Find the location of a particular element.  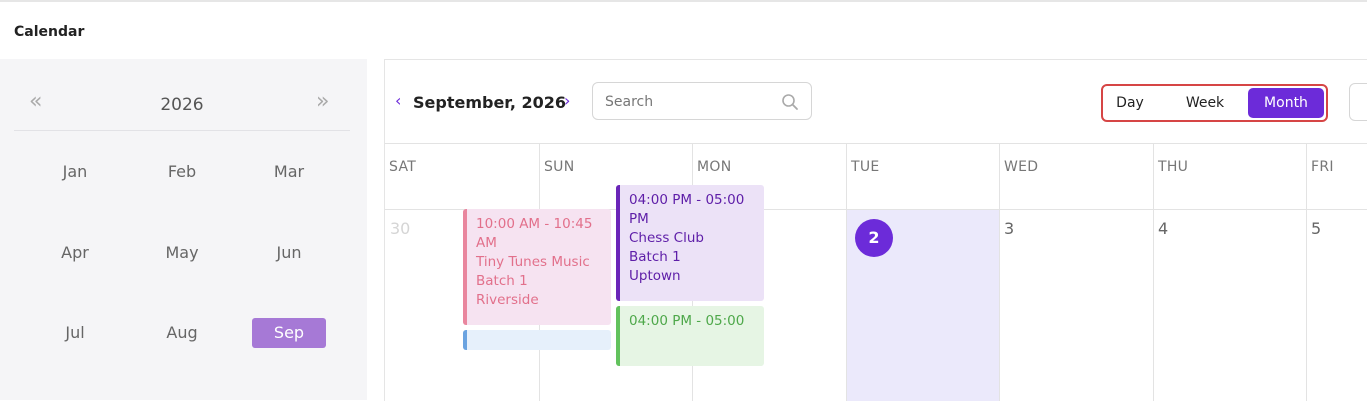

weekday-tue: TUE is located at coordinates (865, 167).